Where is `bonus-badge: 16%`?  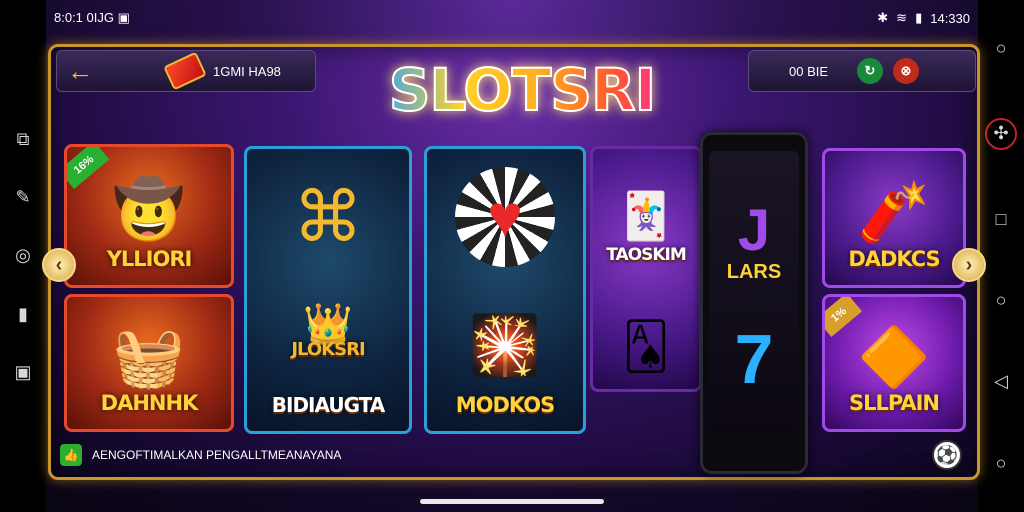
bonus-badge: 16% is located at coordinates (88, 168).